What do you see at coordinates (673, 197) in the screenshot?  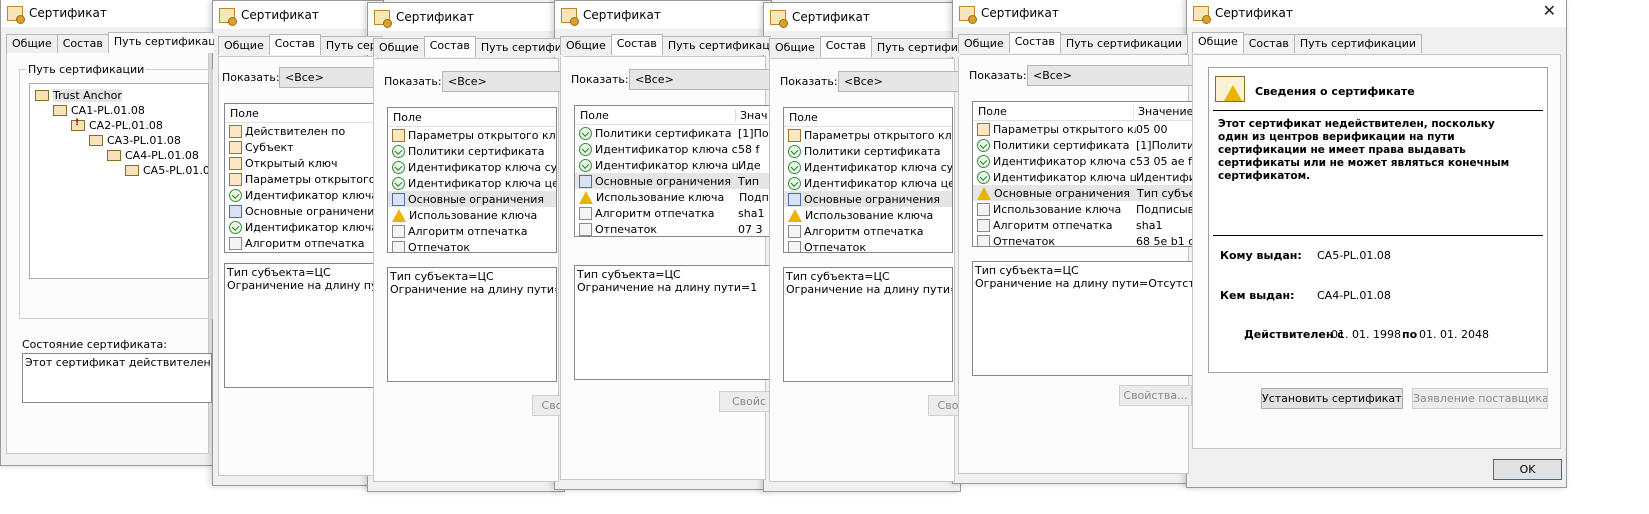 I see `list-item: Использование ключа Подп` at bounding box center [673, 197].